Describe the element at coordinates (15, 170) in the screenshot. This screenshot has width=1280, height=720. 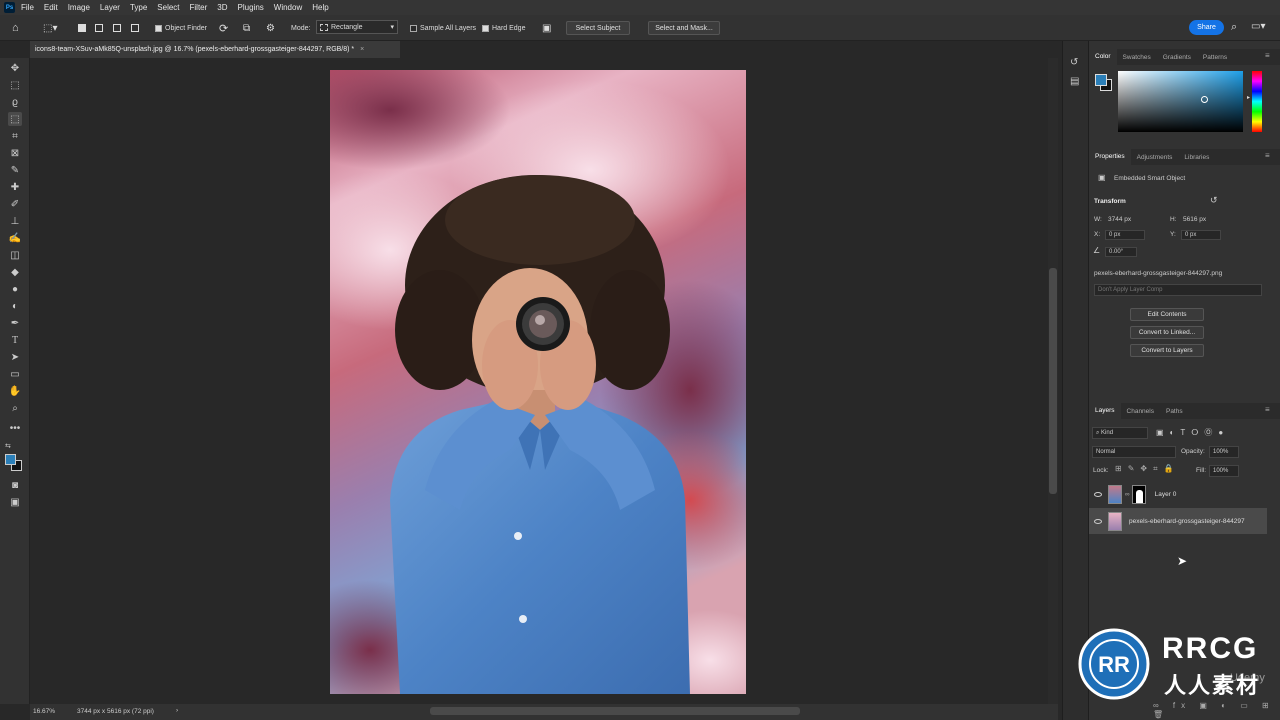
I see `eyedropper-tool-icon: ✎` at that location.